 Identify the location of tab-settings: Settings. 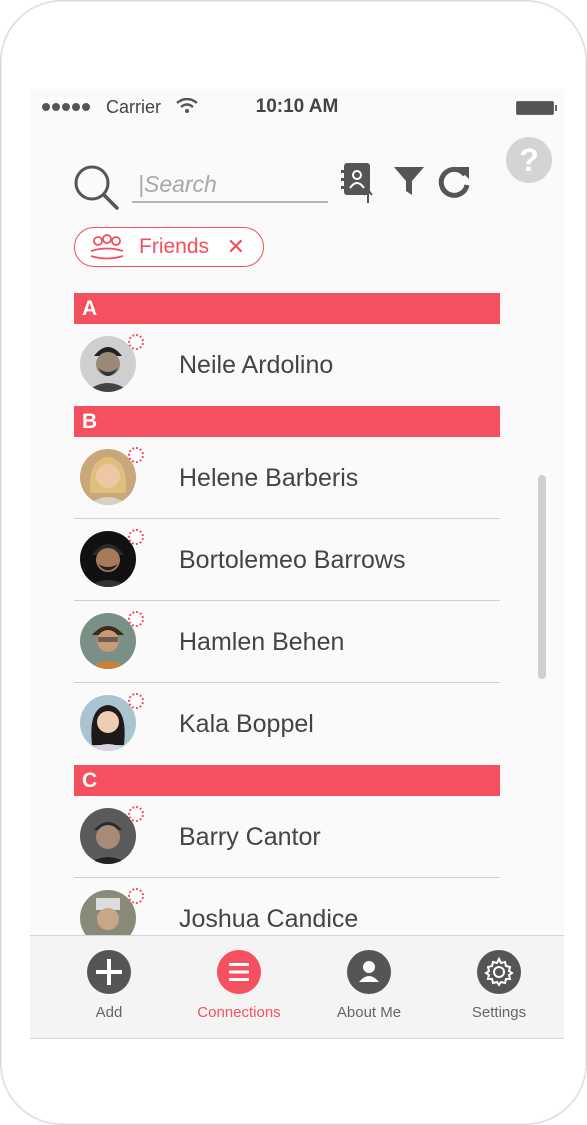
(498, 987).